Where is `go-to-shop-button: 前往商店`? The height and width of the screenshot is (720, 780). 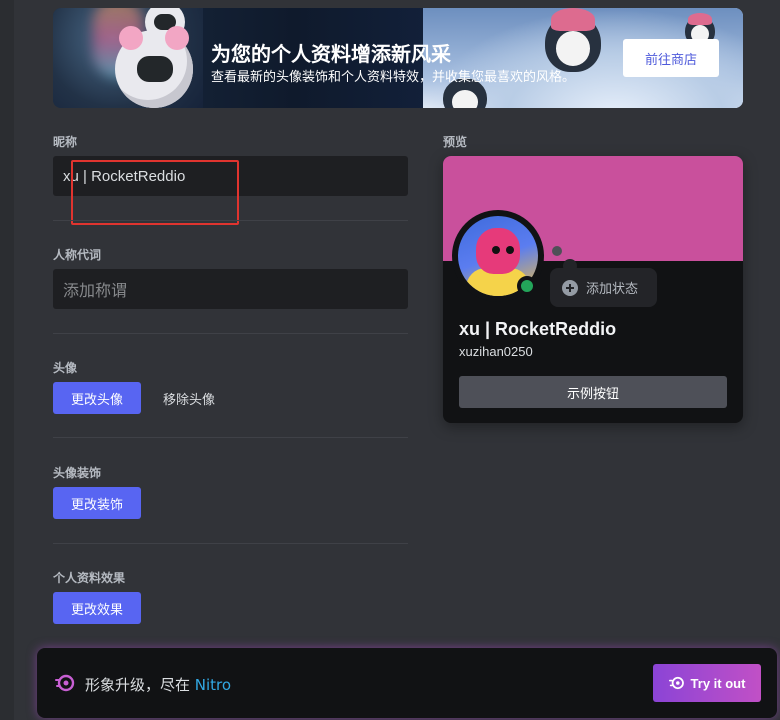
go-to-shop-button: 前往商店 is located at coordinates (671, 58).